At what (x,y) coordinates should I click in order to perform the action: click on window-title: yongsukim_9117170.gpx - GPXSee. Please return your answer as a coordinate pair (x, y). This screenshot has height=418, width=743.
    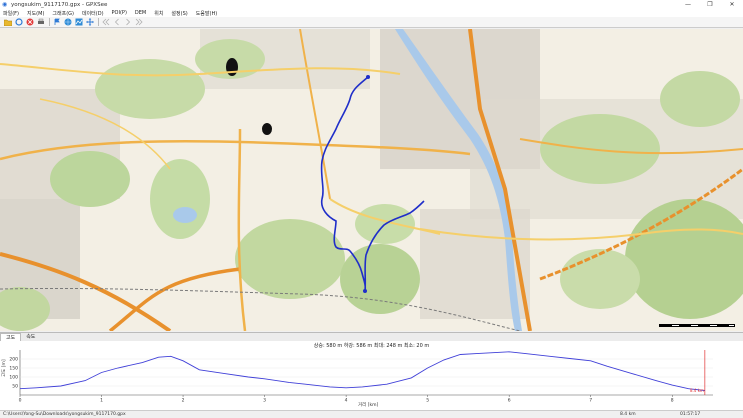
    Looking at the image, I should click on (59, 4).